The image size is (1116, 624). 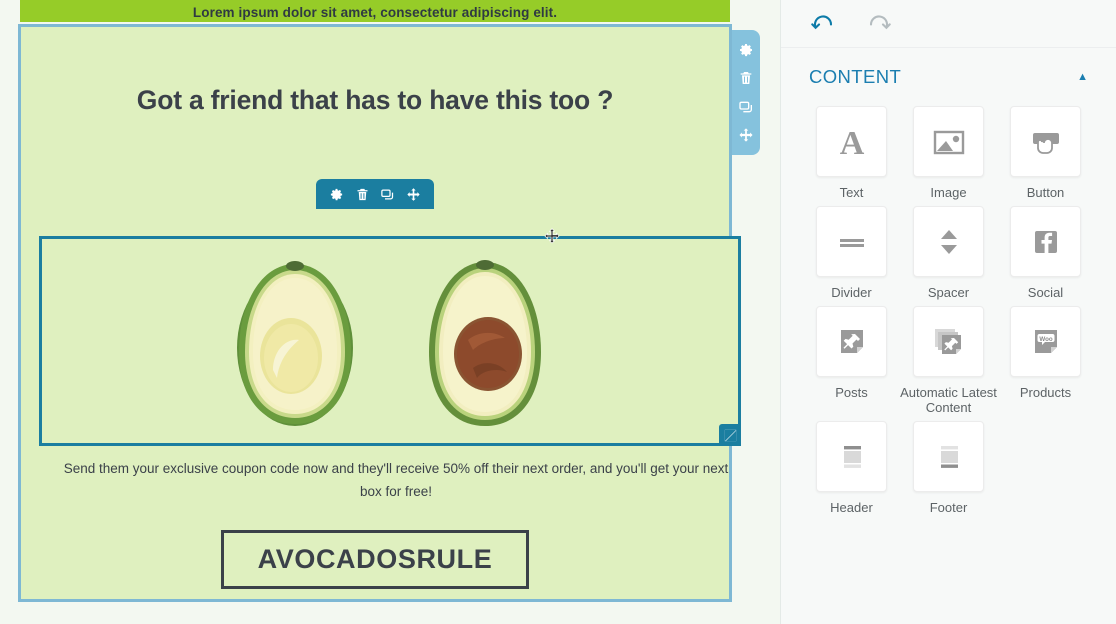 I want to click on divider-tile, so click(x=851, y=241).